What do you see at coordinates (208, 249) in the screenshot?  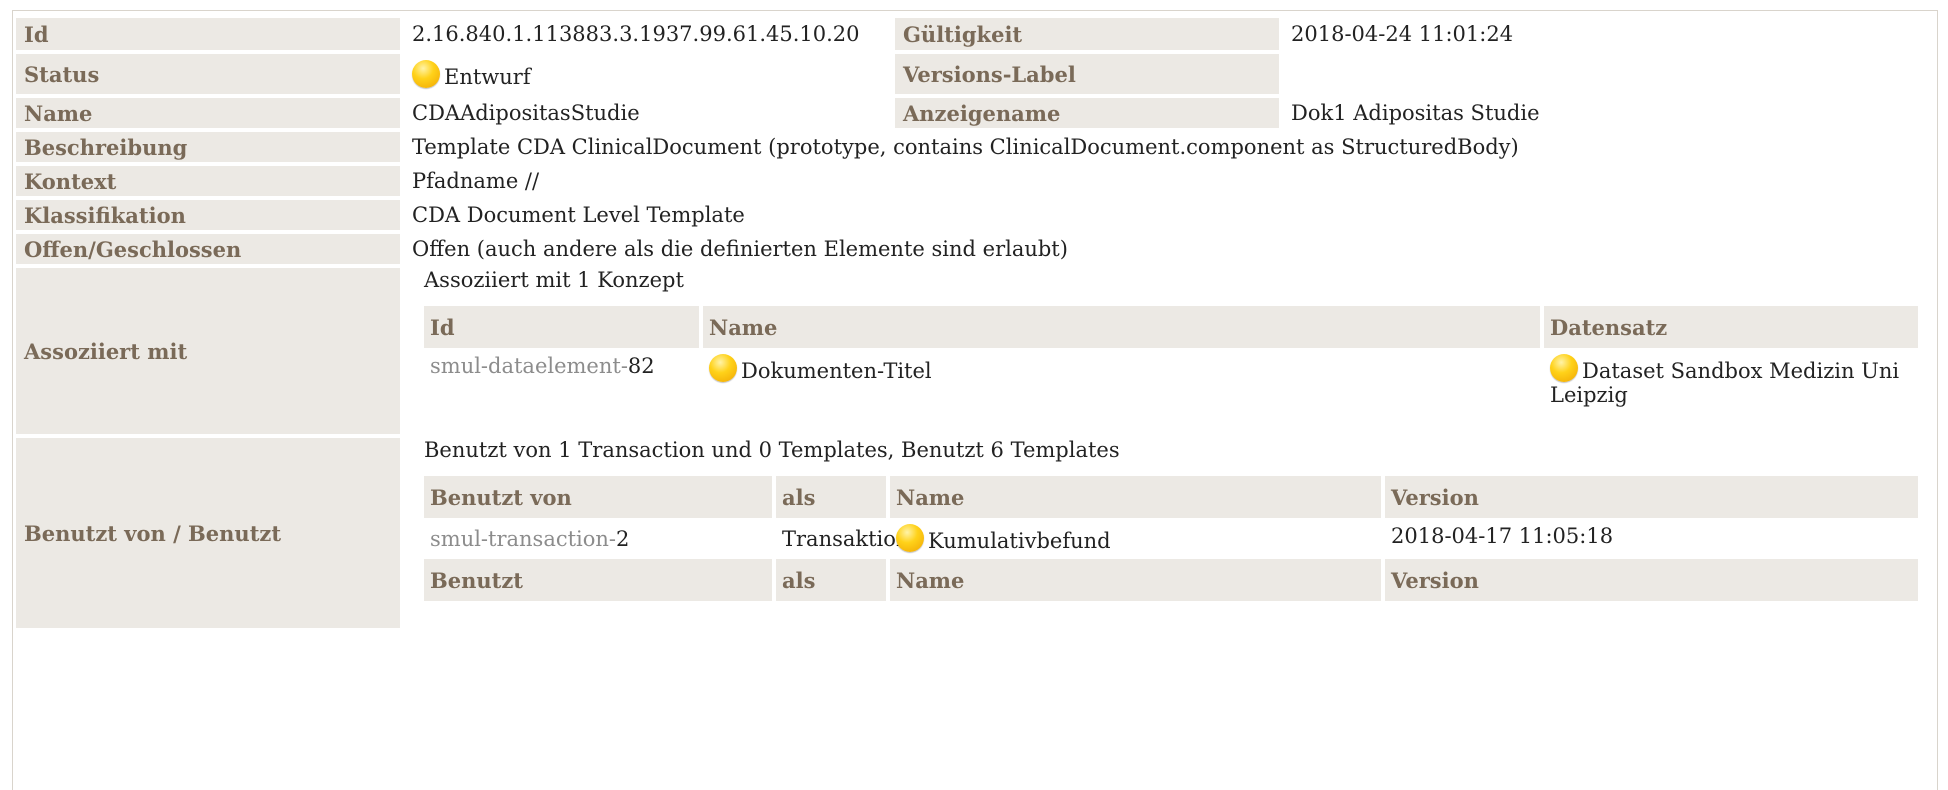 I see `offen-label: Offen/Geschlossen` at bounding box center [208, 249].